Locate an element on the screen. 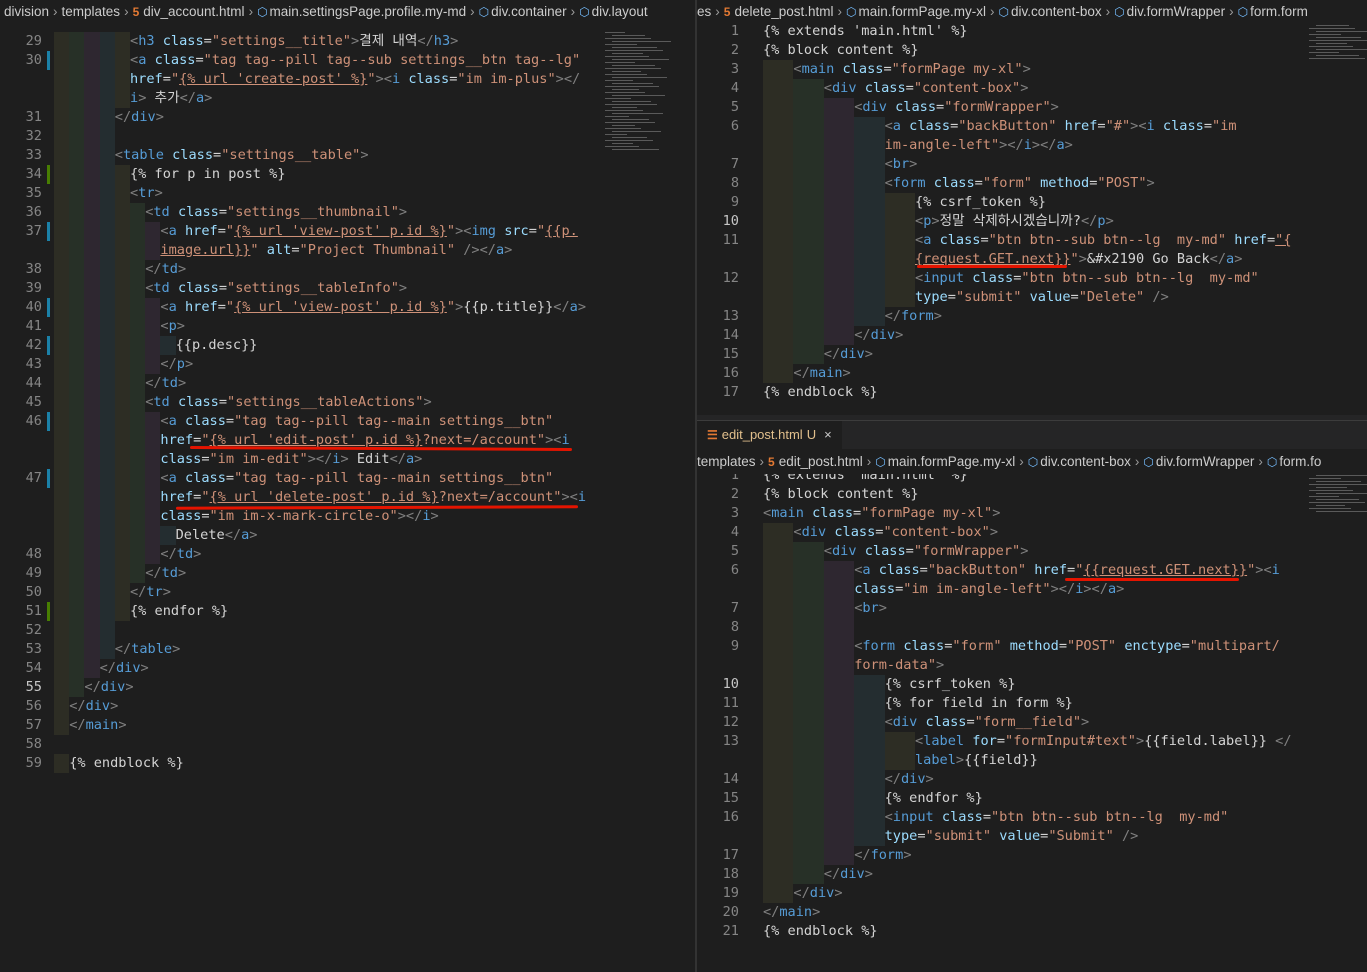 Image resolution: width=1367 pixels, height=972 pixels. code-line: 39 <td class="settings__tableInfo"> is located at coordinates (340, 288).